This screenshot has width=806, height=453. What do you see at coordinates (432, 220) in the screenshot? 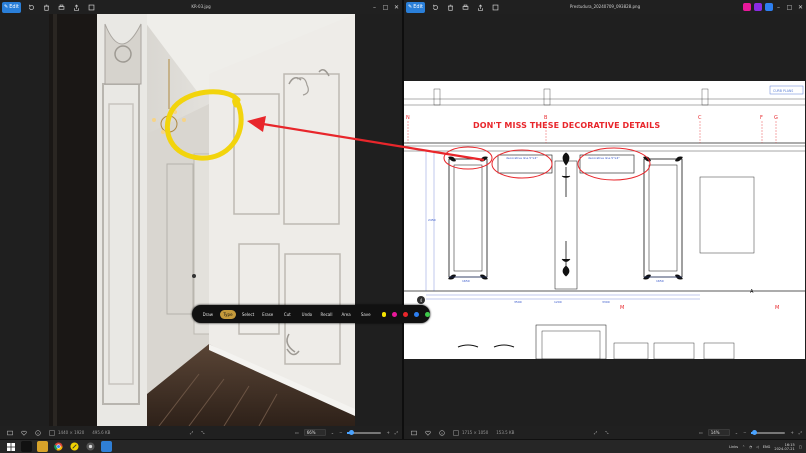
I see `dim-2450: 2450` at bounding box center [432, 220].